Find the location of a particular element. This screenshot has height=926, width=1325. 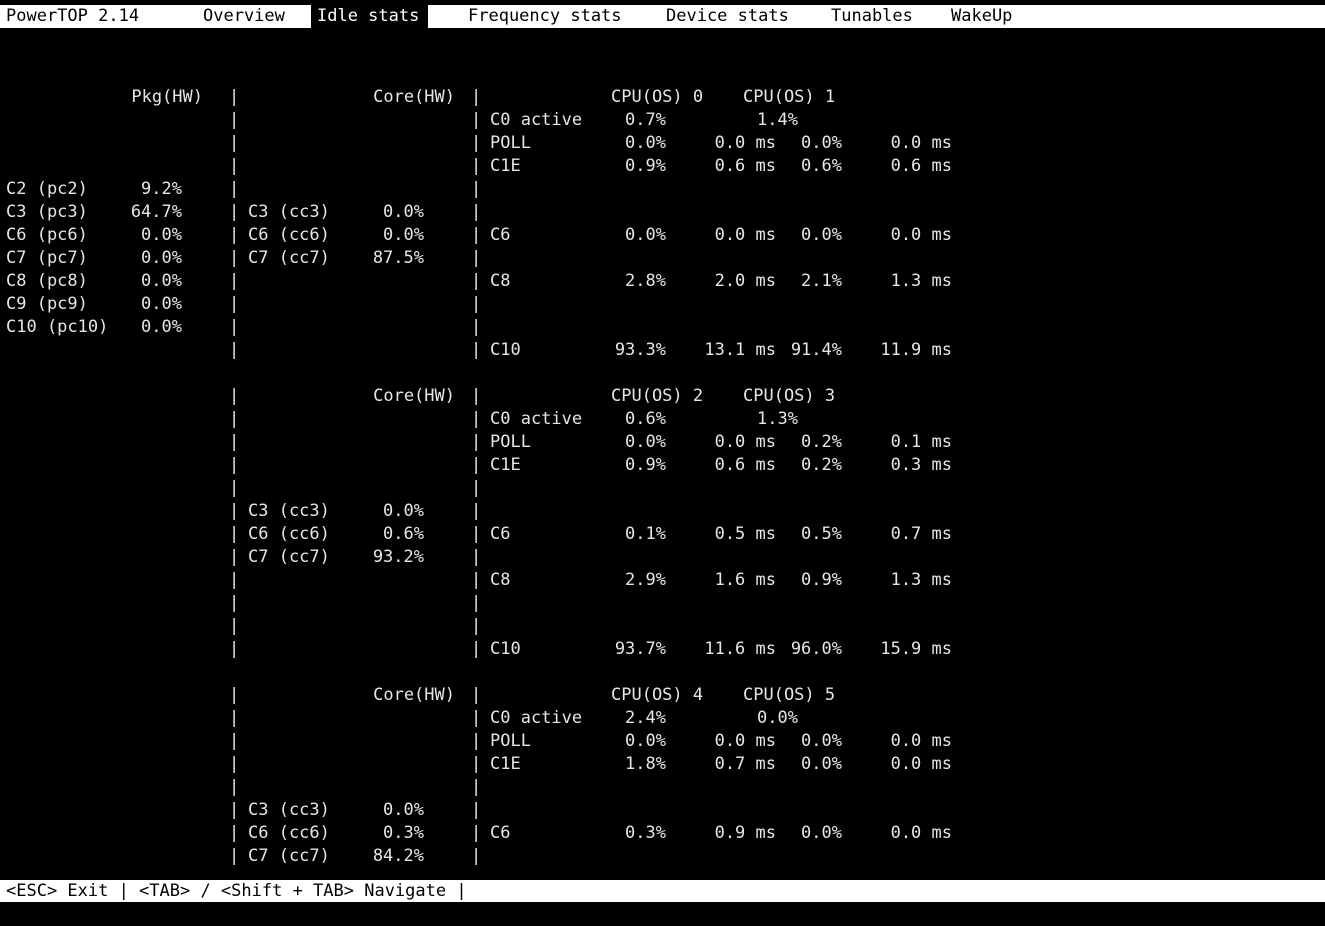

stats-row: | C3 (cc3) 0.0% | is located at coordinates (662, 511).